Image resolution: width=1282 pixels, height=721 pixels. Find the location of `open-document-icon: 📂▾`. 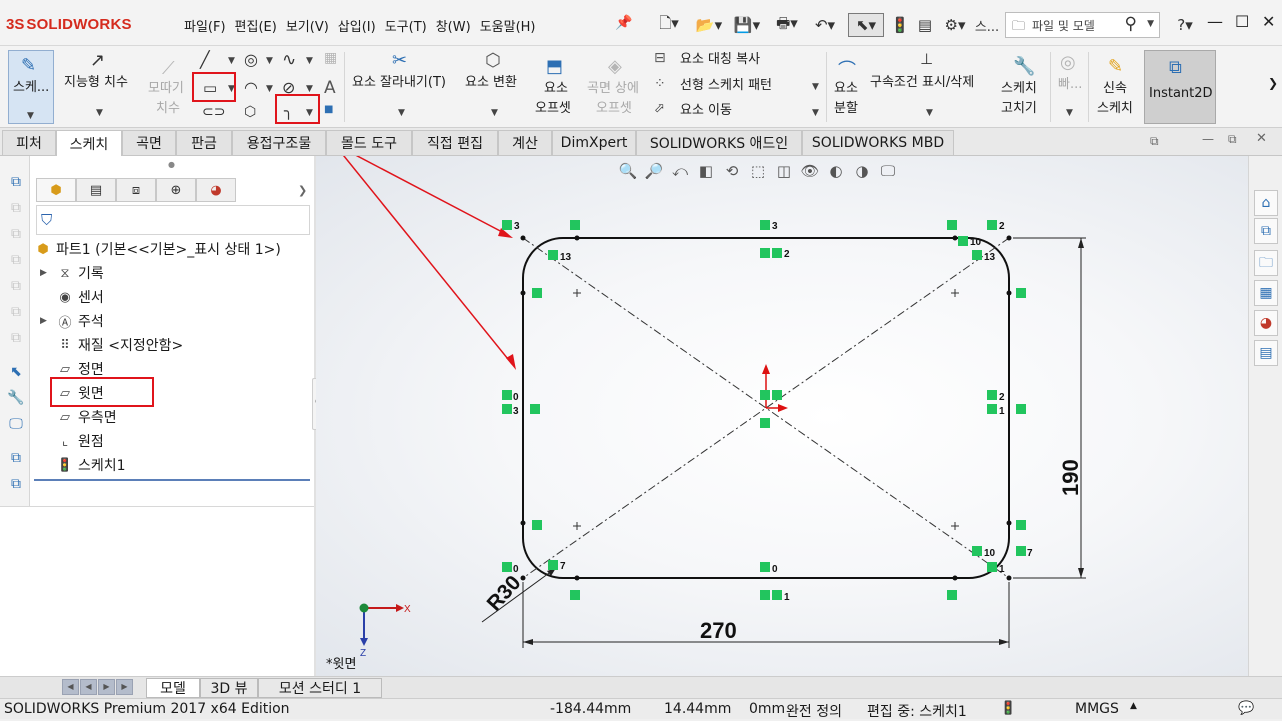

open-document-icon: 📂▾ is located at coordinates (709, 25).